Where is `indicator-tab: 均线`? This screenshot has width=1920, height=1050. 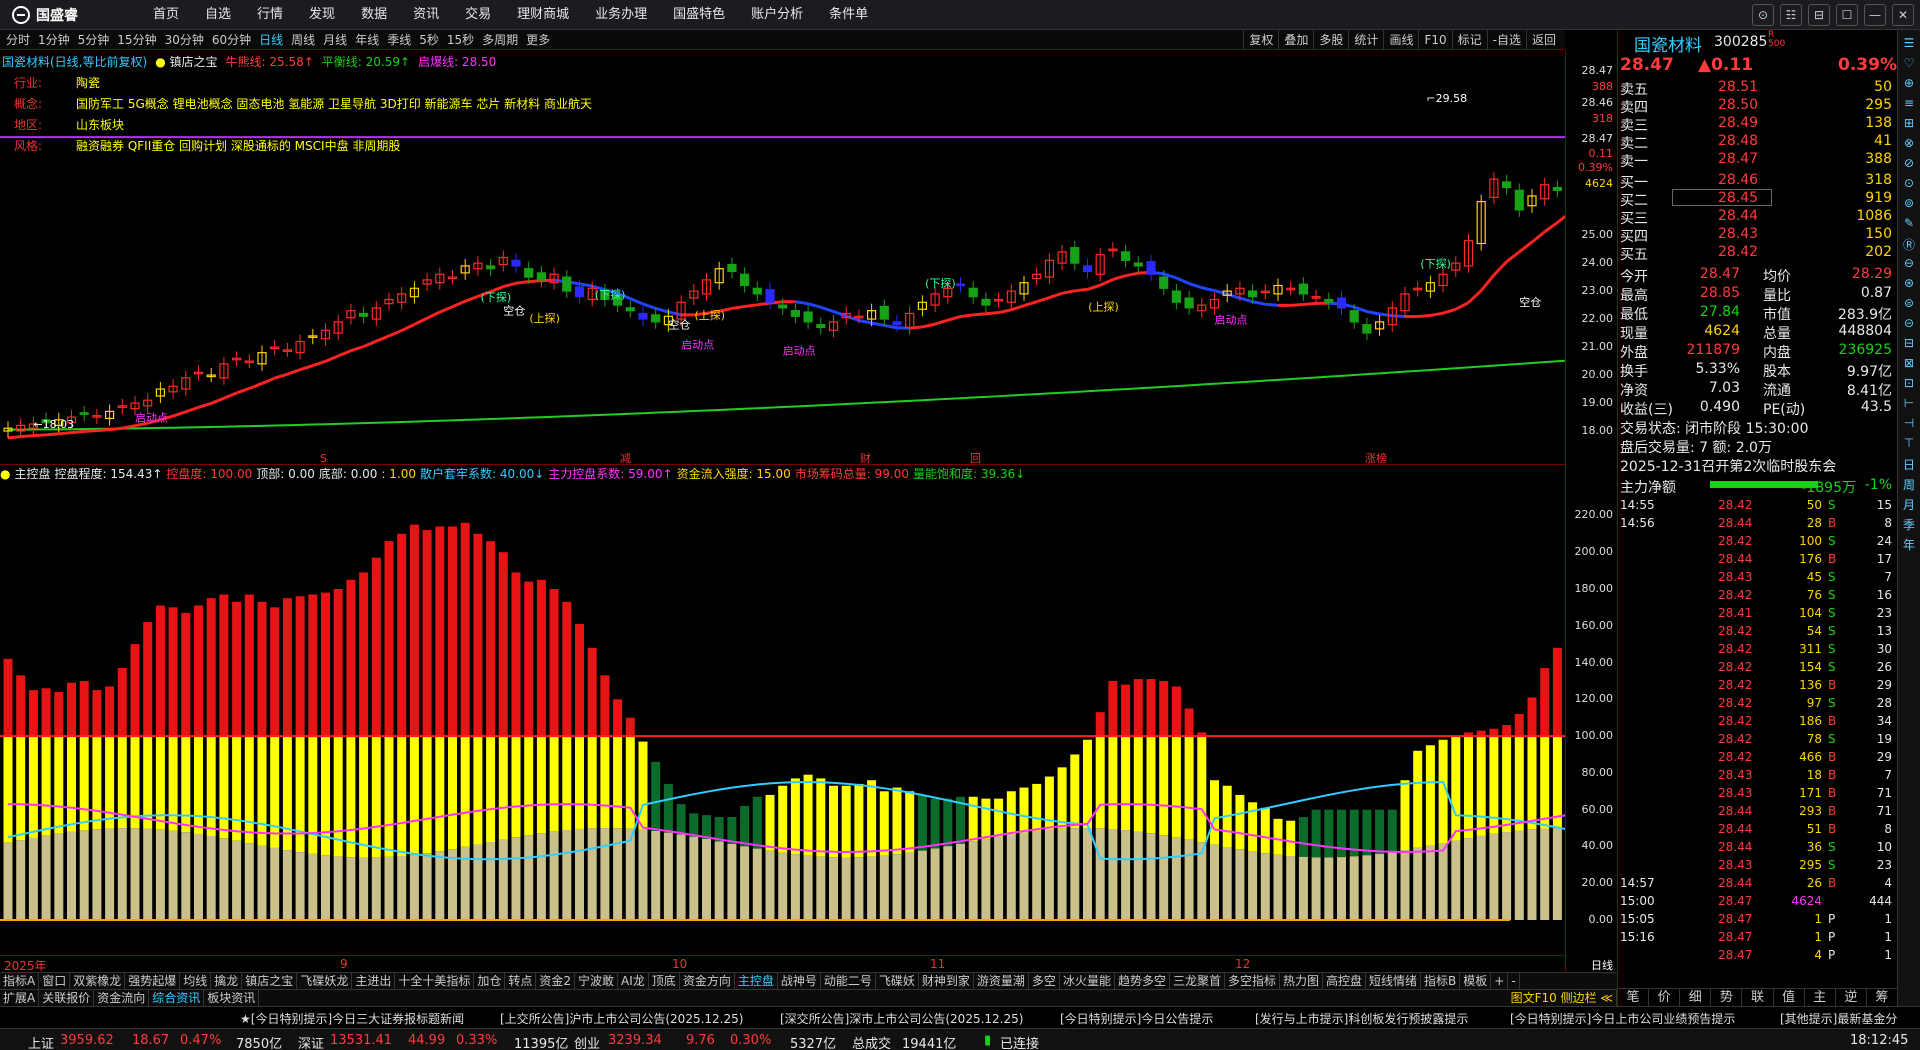
indicator-tab: 均线 is located at coordinates (196, 981).